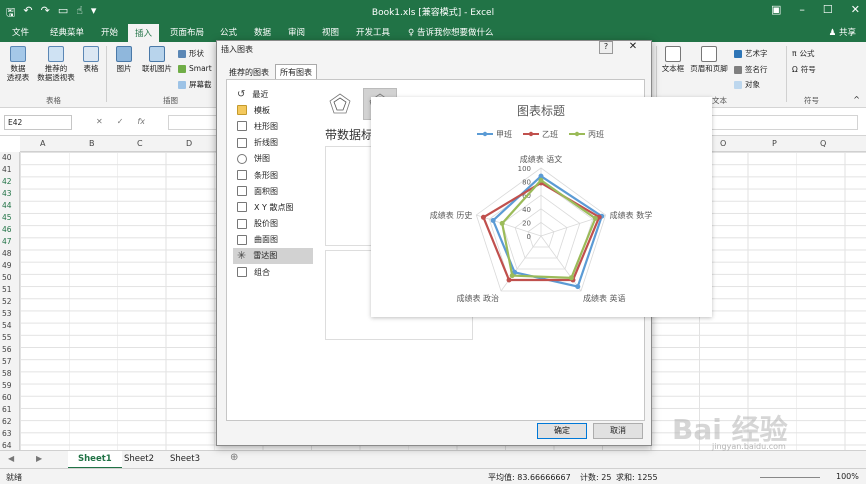  Describe the element at coordinates (723, 143) in the screenshot. I see `column-header: O` at that location.